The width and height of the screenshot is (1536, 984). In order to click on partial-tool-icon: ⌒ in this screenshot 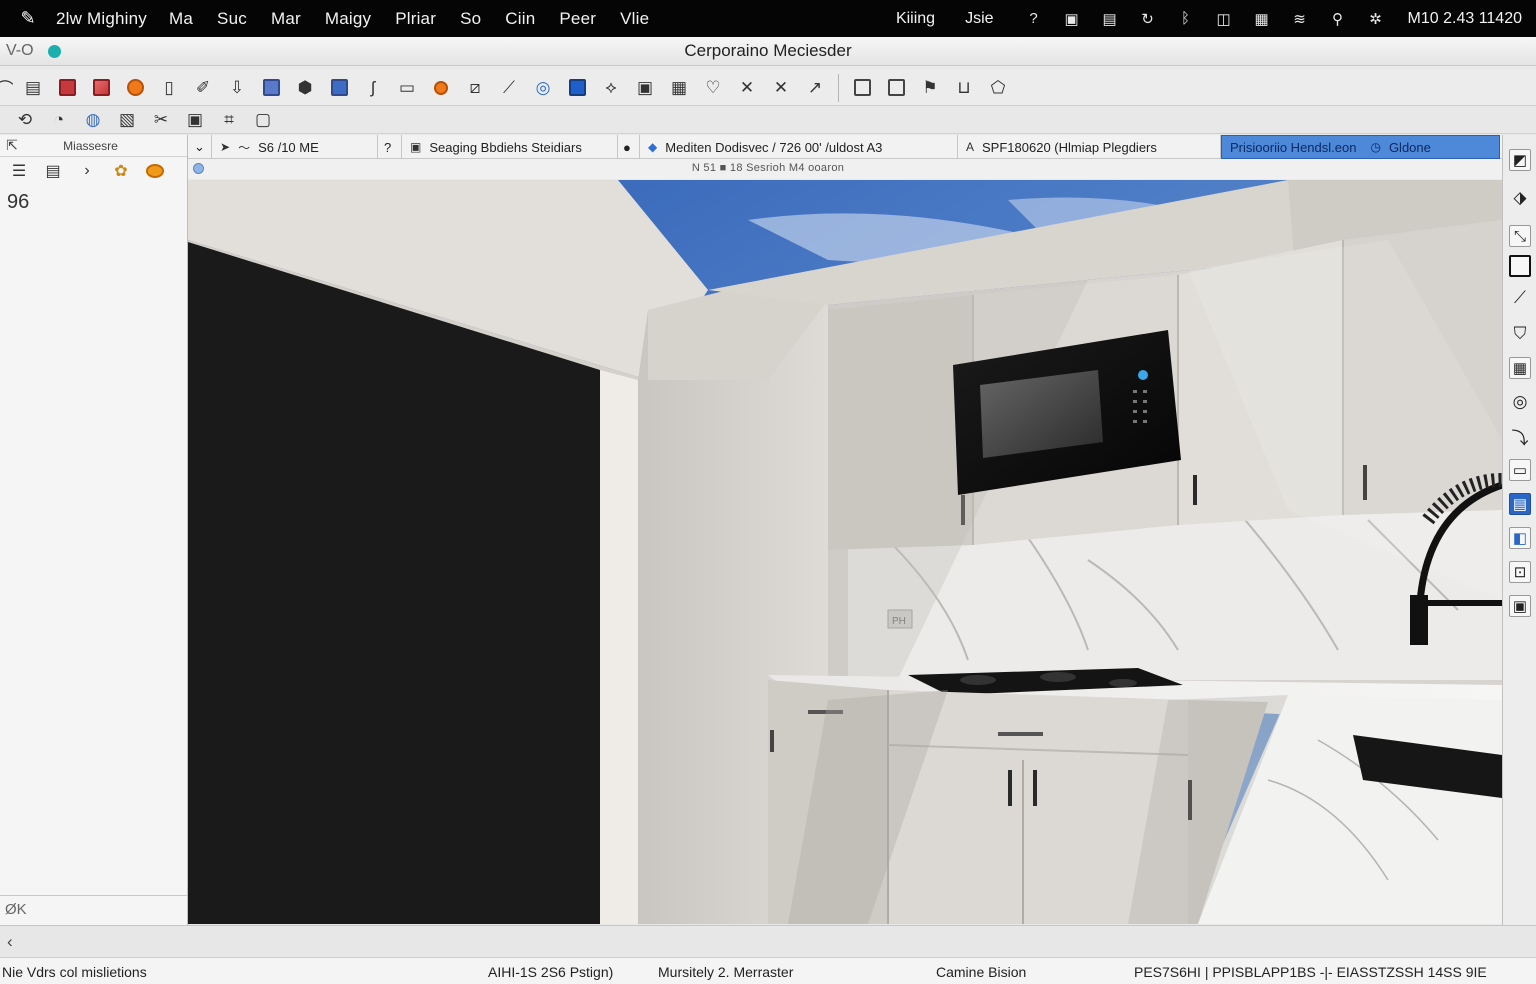, I will do `click(7, 88)`.